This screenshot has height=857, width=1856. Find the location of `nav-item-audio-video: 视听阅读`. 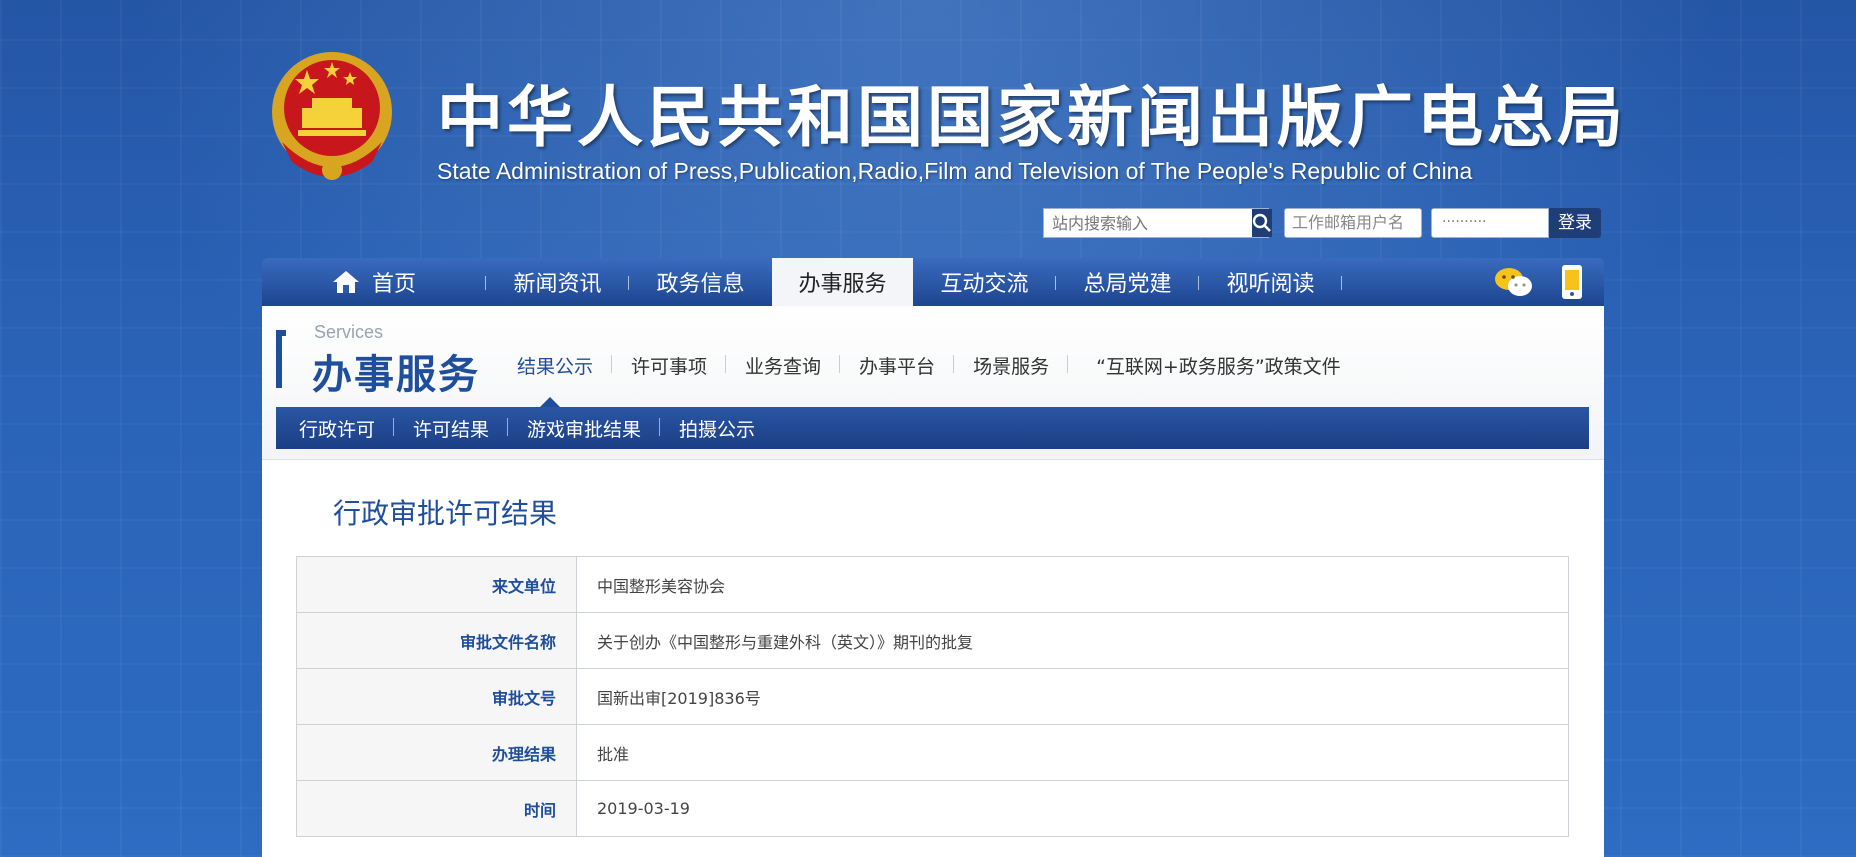

nav-item-audio-video: 视听阅读 is located at coordinates (1270, 282).